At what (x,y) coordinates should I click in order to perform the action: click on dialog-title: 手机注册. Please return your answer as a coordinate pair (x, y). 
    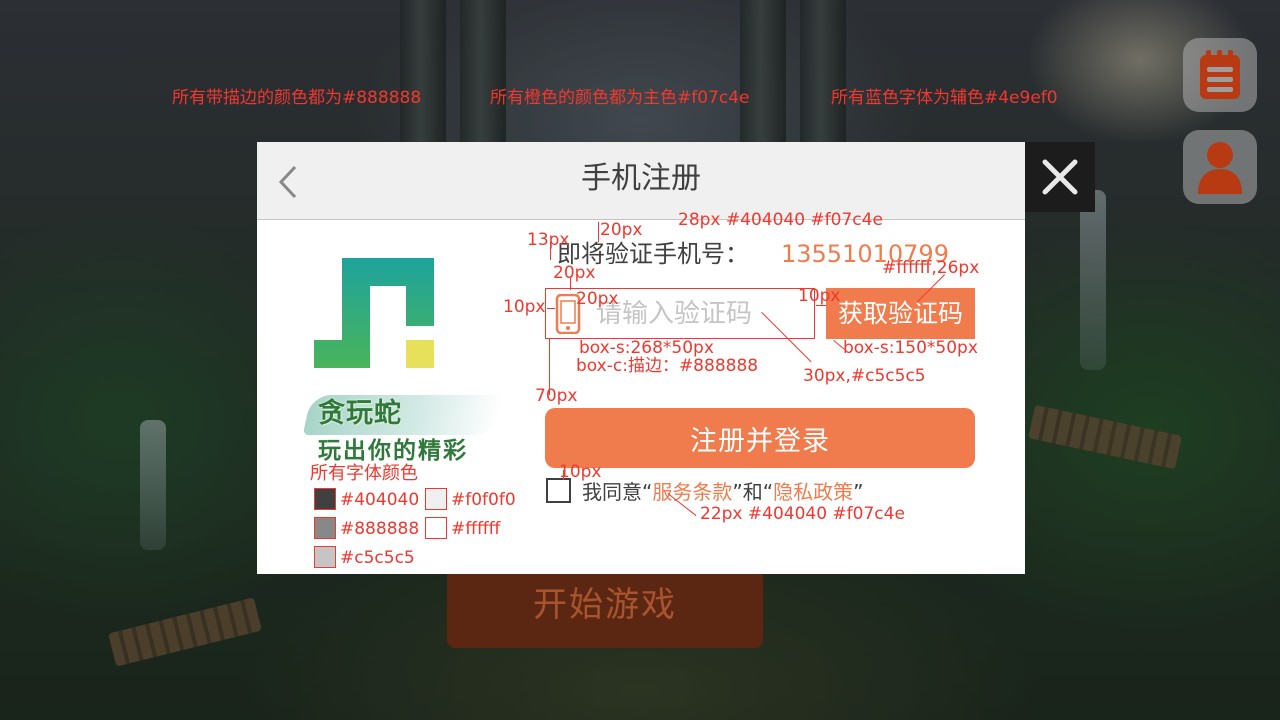
    Looking at the image, I should click on (641, 178).